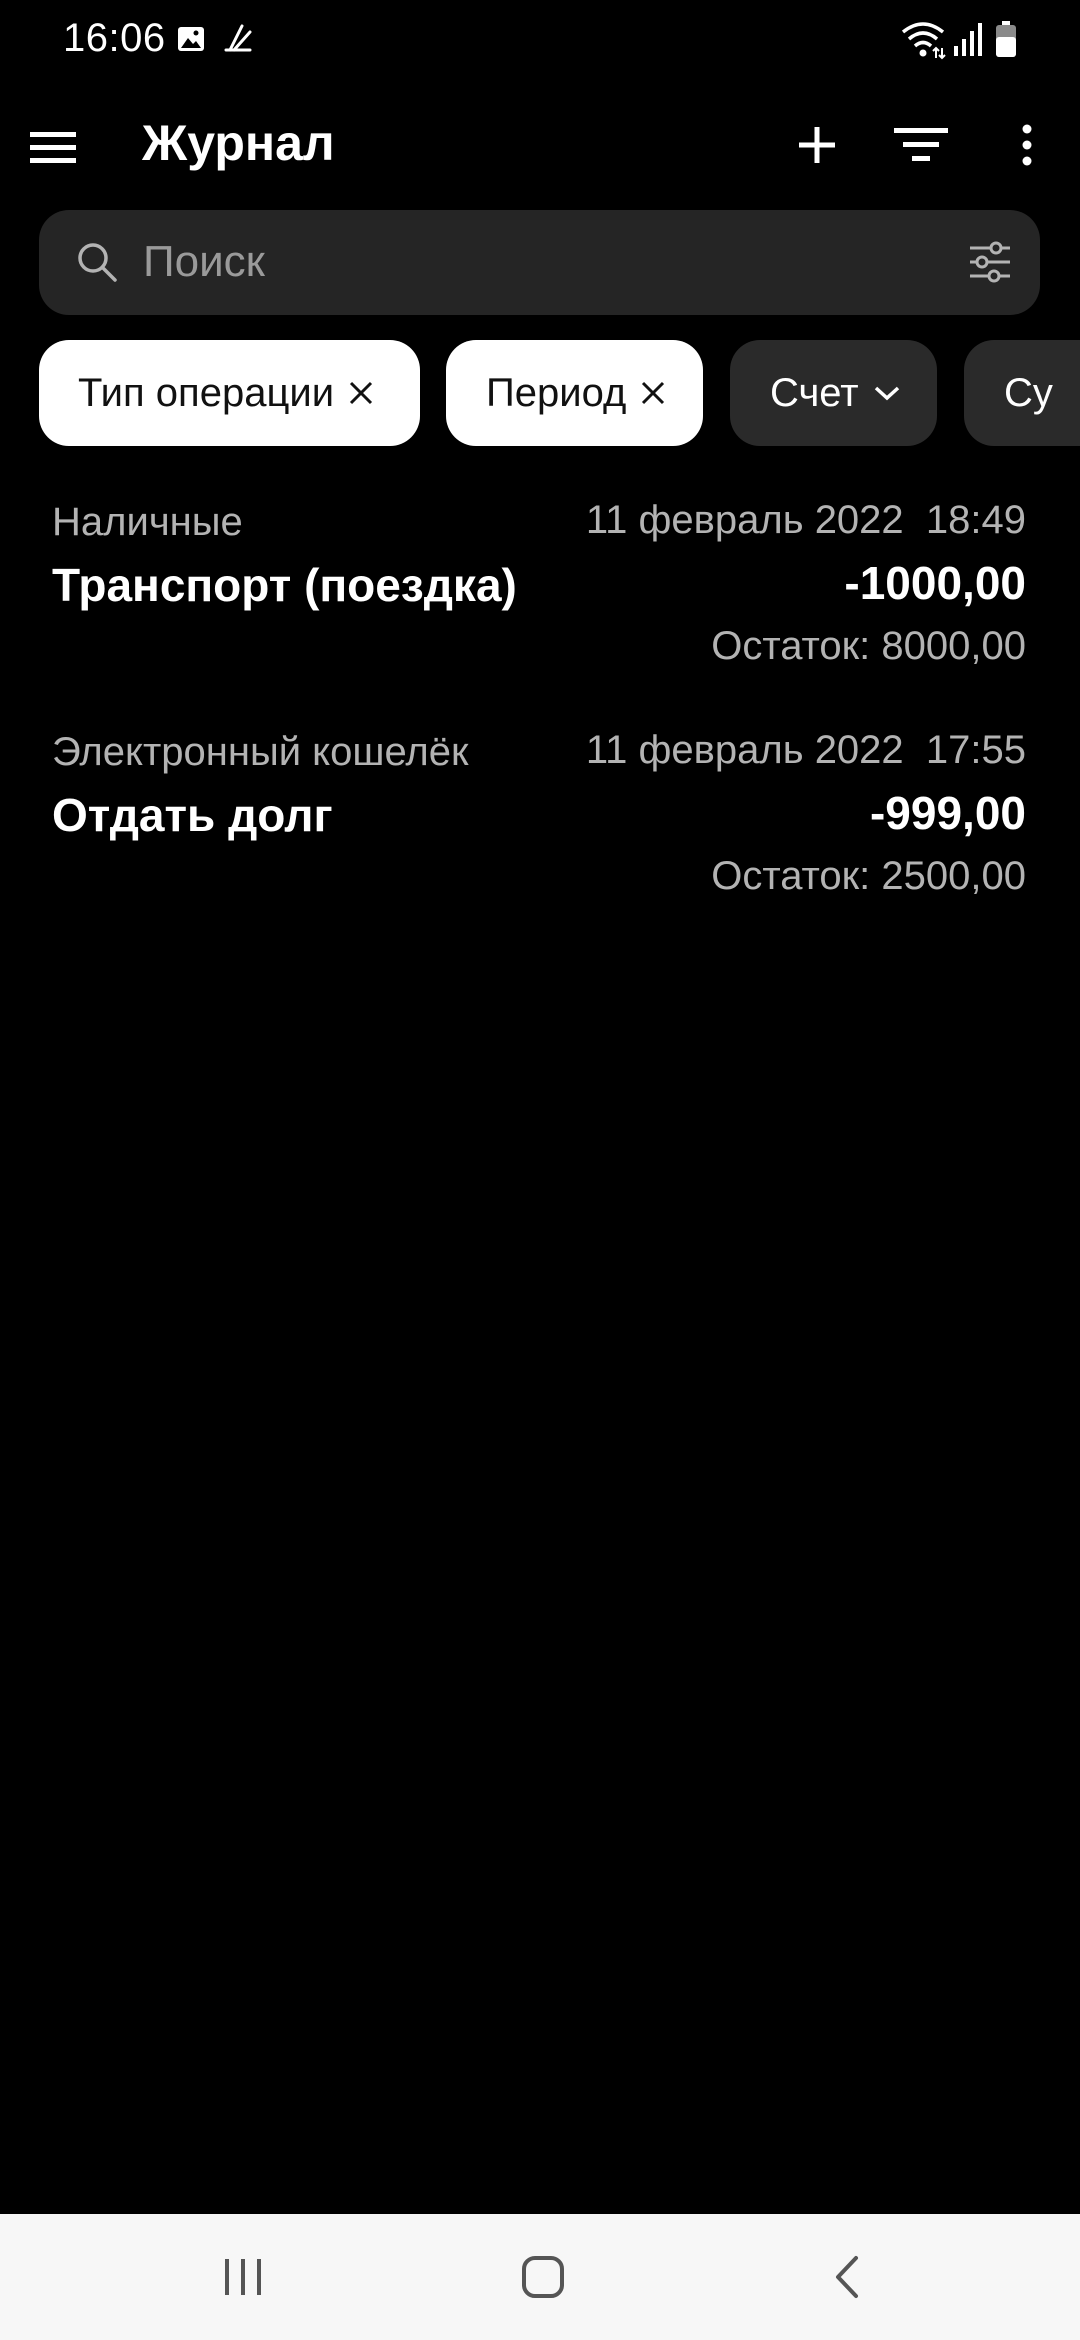 This screenshot has width=1080, height=2340. What do you see at coordinates (553, 262) in the screenshot?
I see `search-input` at bounding box center [553, 262].